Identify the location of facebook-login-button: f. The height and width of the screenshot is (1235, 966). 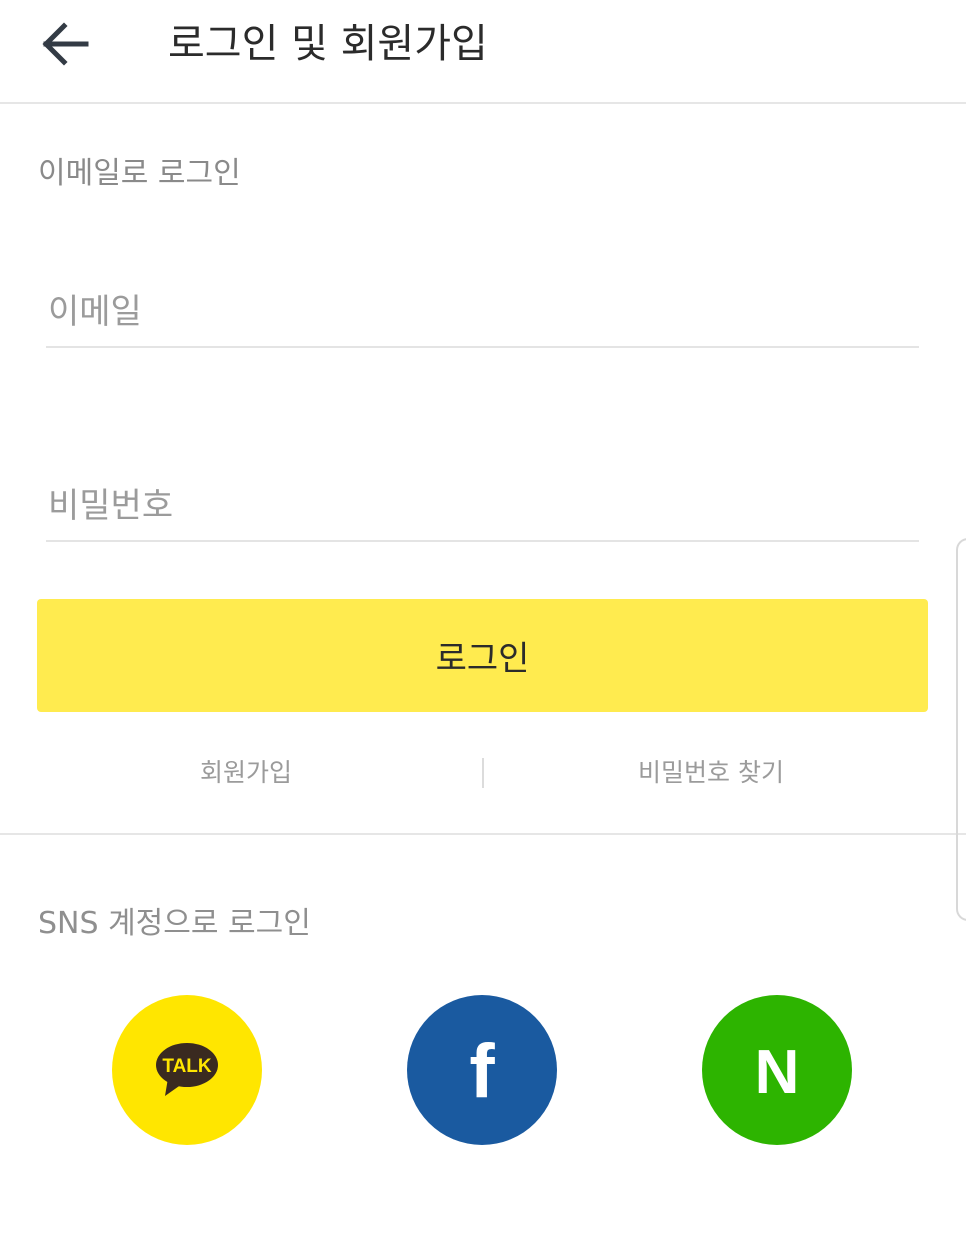
(482, 1070).